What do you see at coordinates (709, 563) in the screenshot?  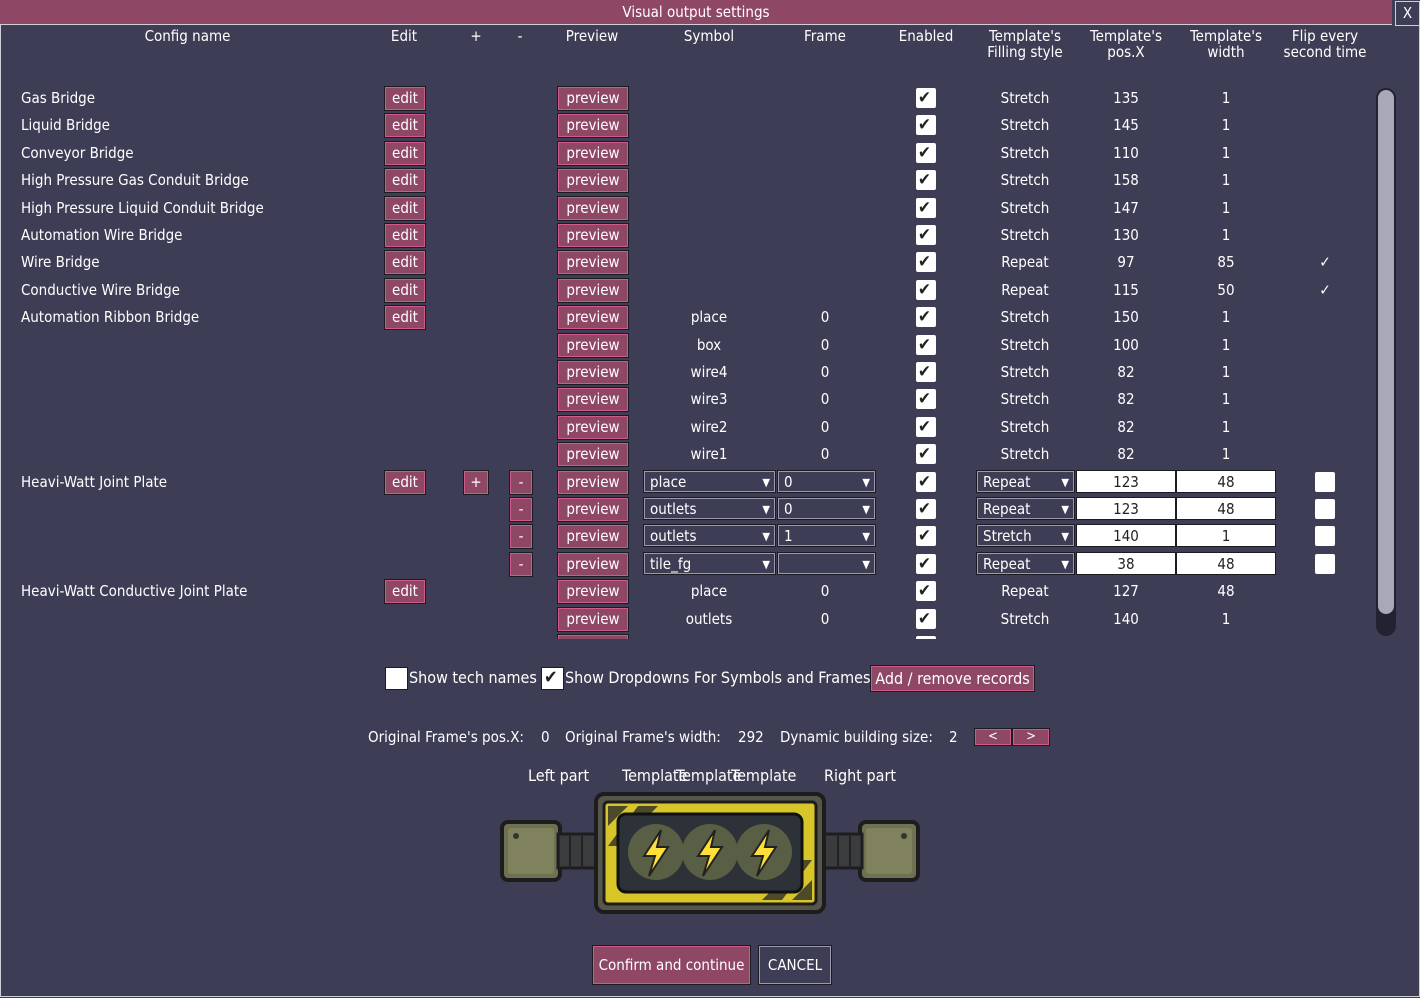 I see `symbol-dropdown: tile_fg ▼` at bounding box center [709, 563].